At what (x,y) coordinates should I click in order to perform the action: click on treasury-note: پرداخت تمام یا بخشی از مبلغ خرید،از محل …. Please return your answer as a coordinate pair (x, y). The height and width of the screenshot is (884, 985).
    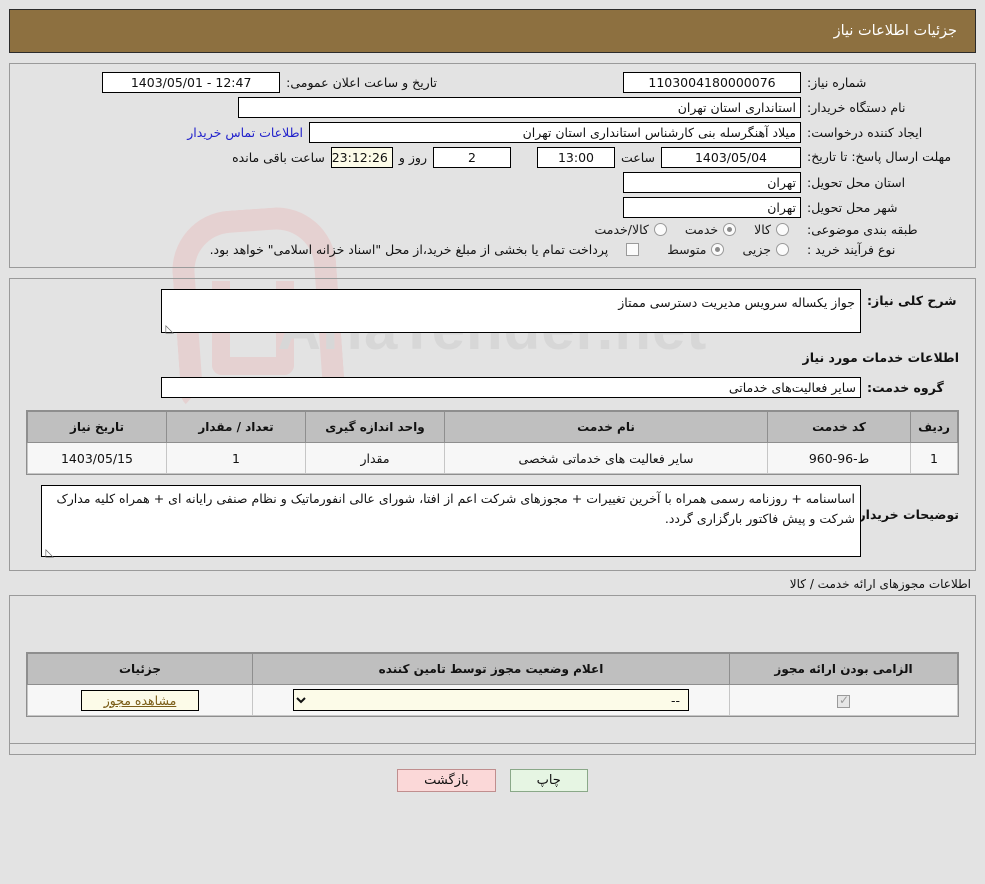
    Looking at the image, I should click on (409, 249).